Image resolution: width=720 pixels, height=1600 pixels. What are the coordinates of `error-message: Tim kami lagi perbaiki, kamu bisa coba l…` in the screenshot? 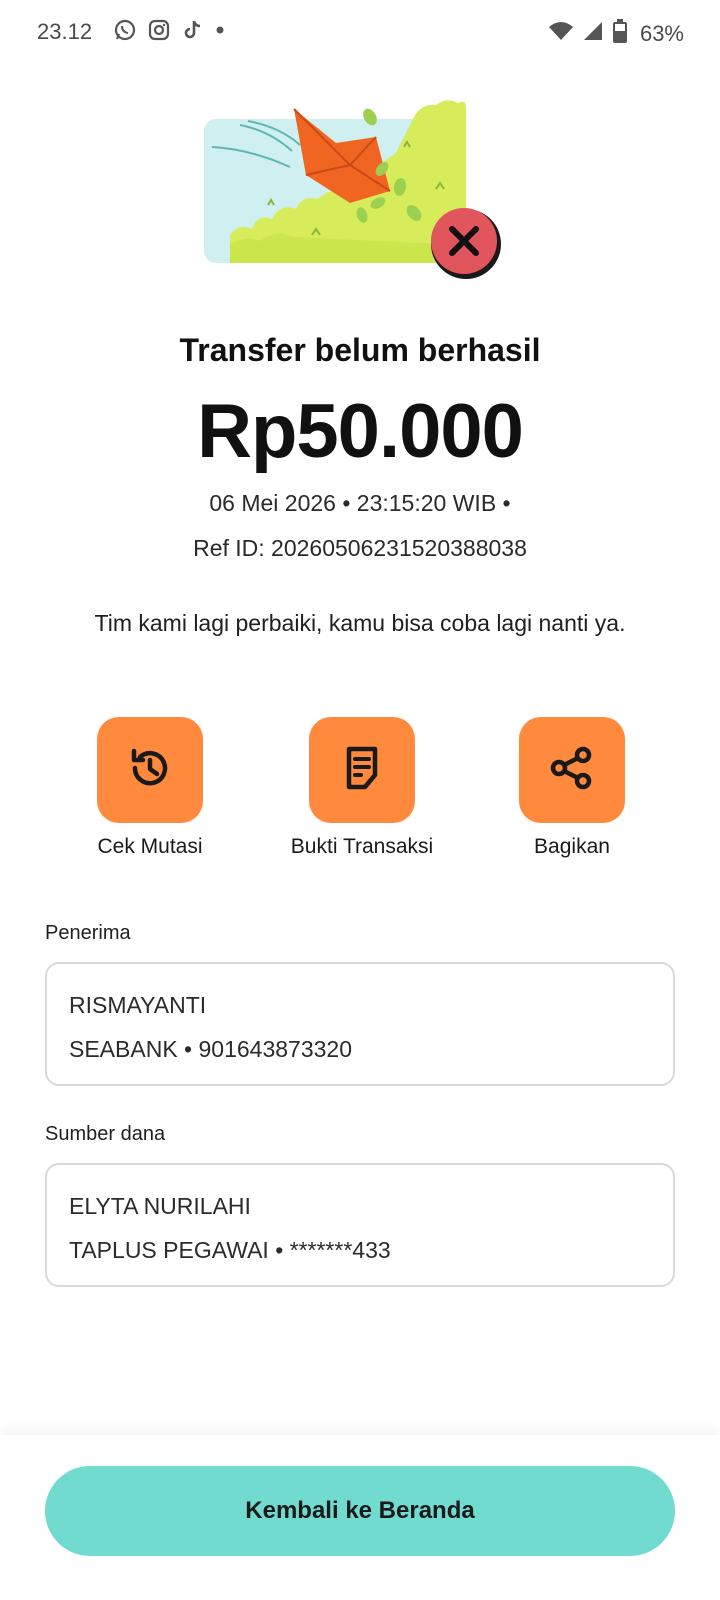 It's located at (360, 623).